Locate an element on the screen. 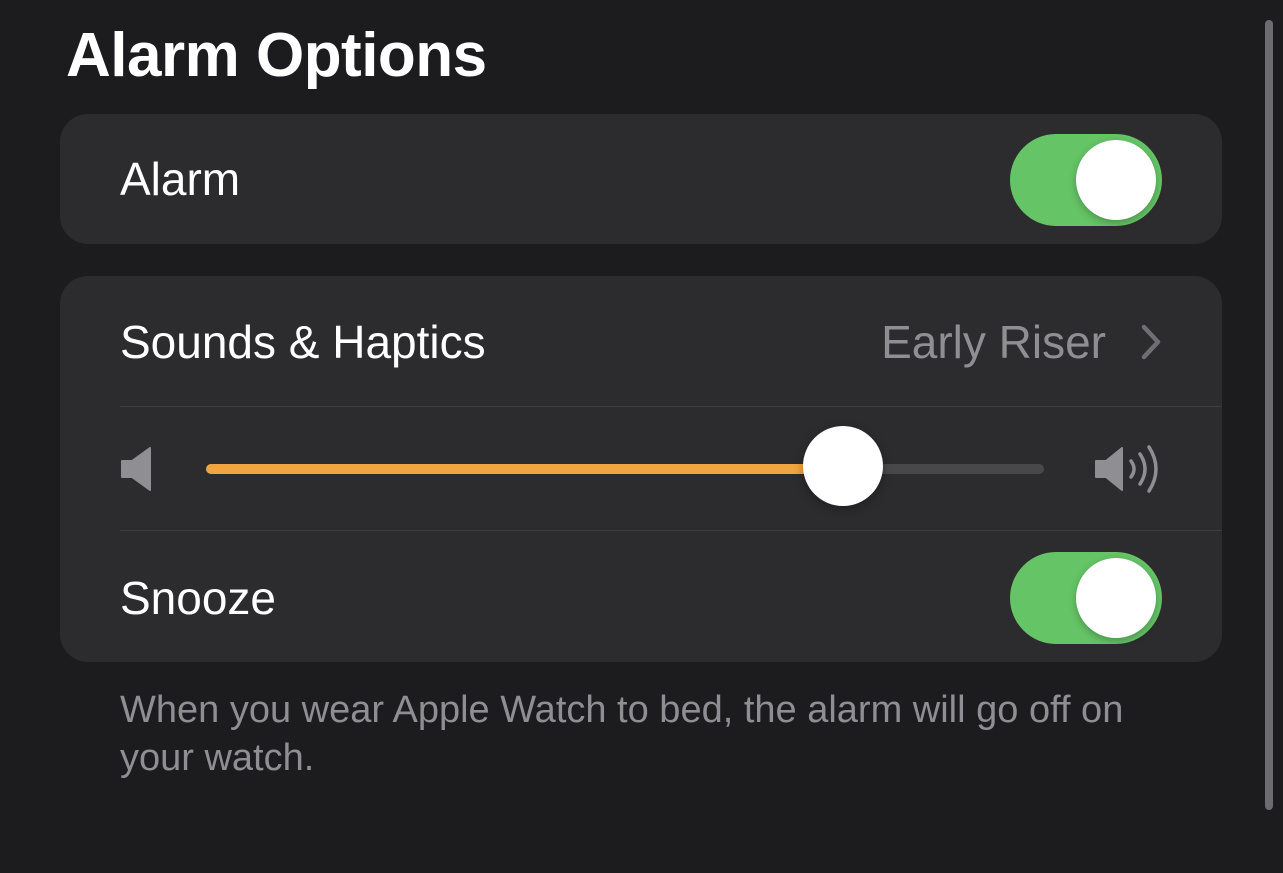 The image size is (1283, 873). sounds-haptics-value: Early Riser is located at coordinates (993, 342).